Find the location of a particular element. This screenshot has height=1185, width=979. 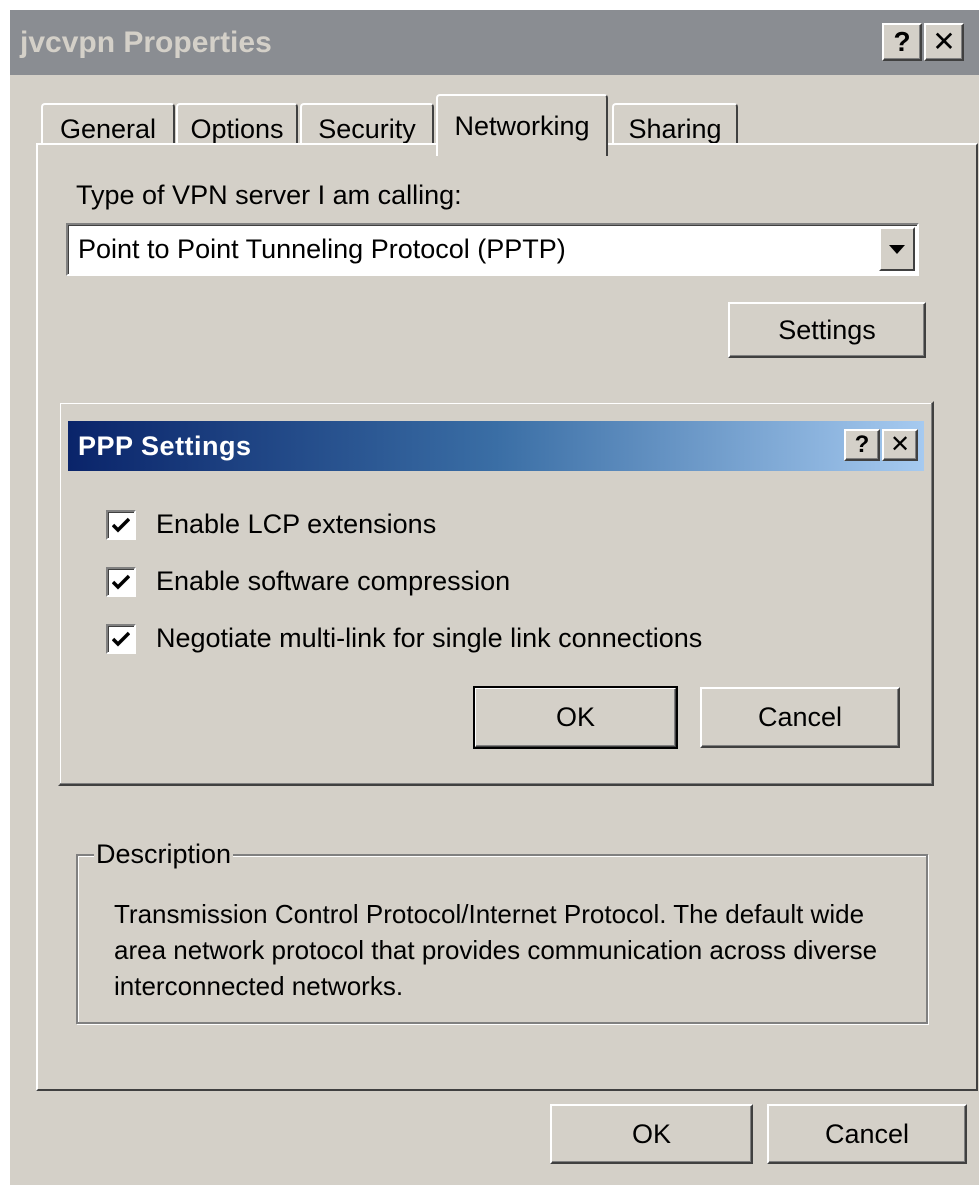

window-title: jvcvpn Properties is located at coordinates (146, 42).